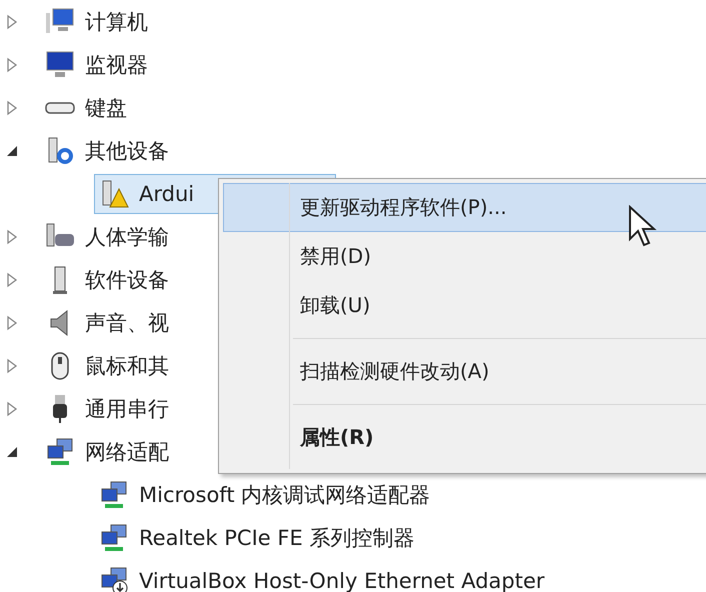 Image resolution: width=706 pixels, height=592 pixels. What do you see at coordinates (643, 227) in the screenshot?
I see `mouse-pointer-icon` at bounding box center [643, 227].